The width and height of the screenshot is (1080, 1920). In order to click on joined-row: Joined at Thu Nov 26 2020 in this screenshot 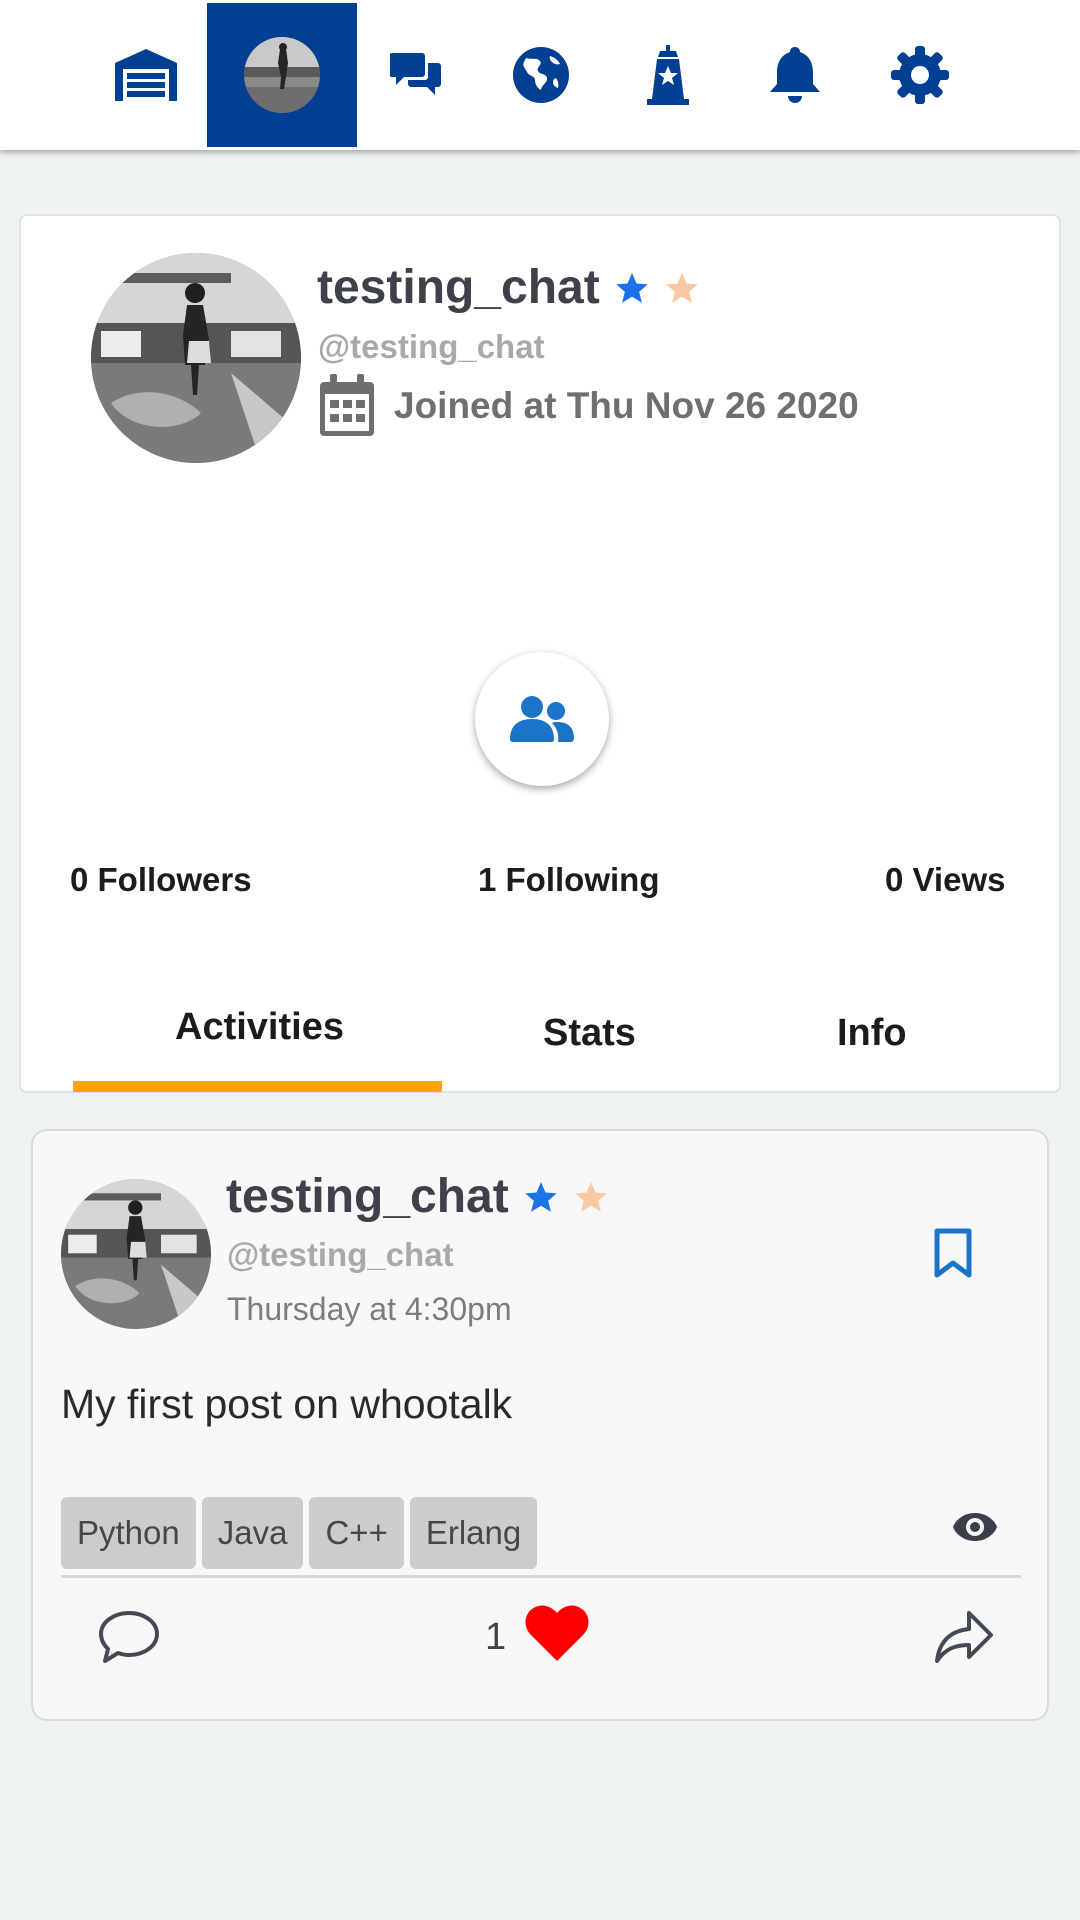, I will do `click(588, 406)`.